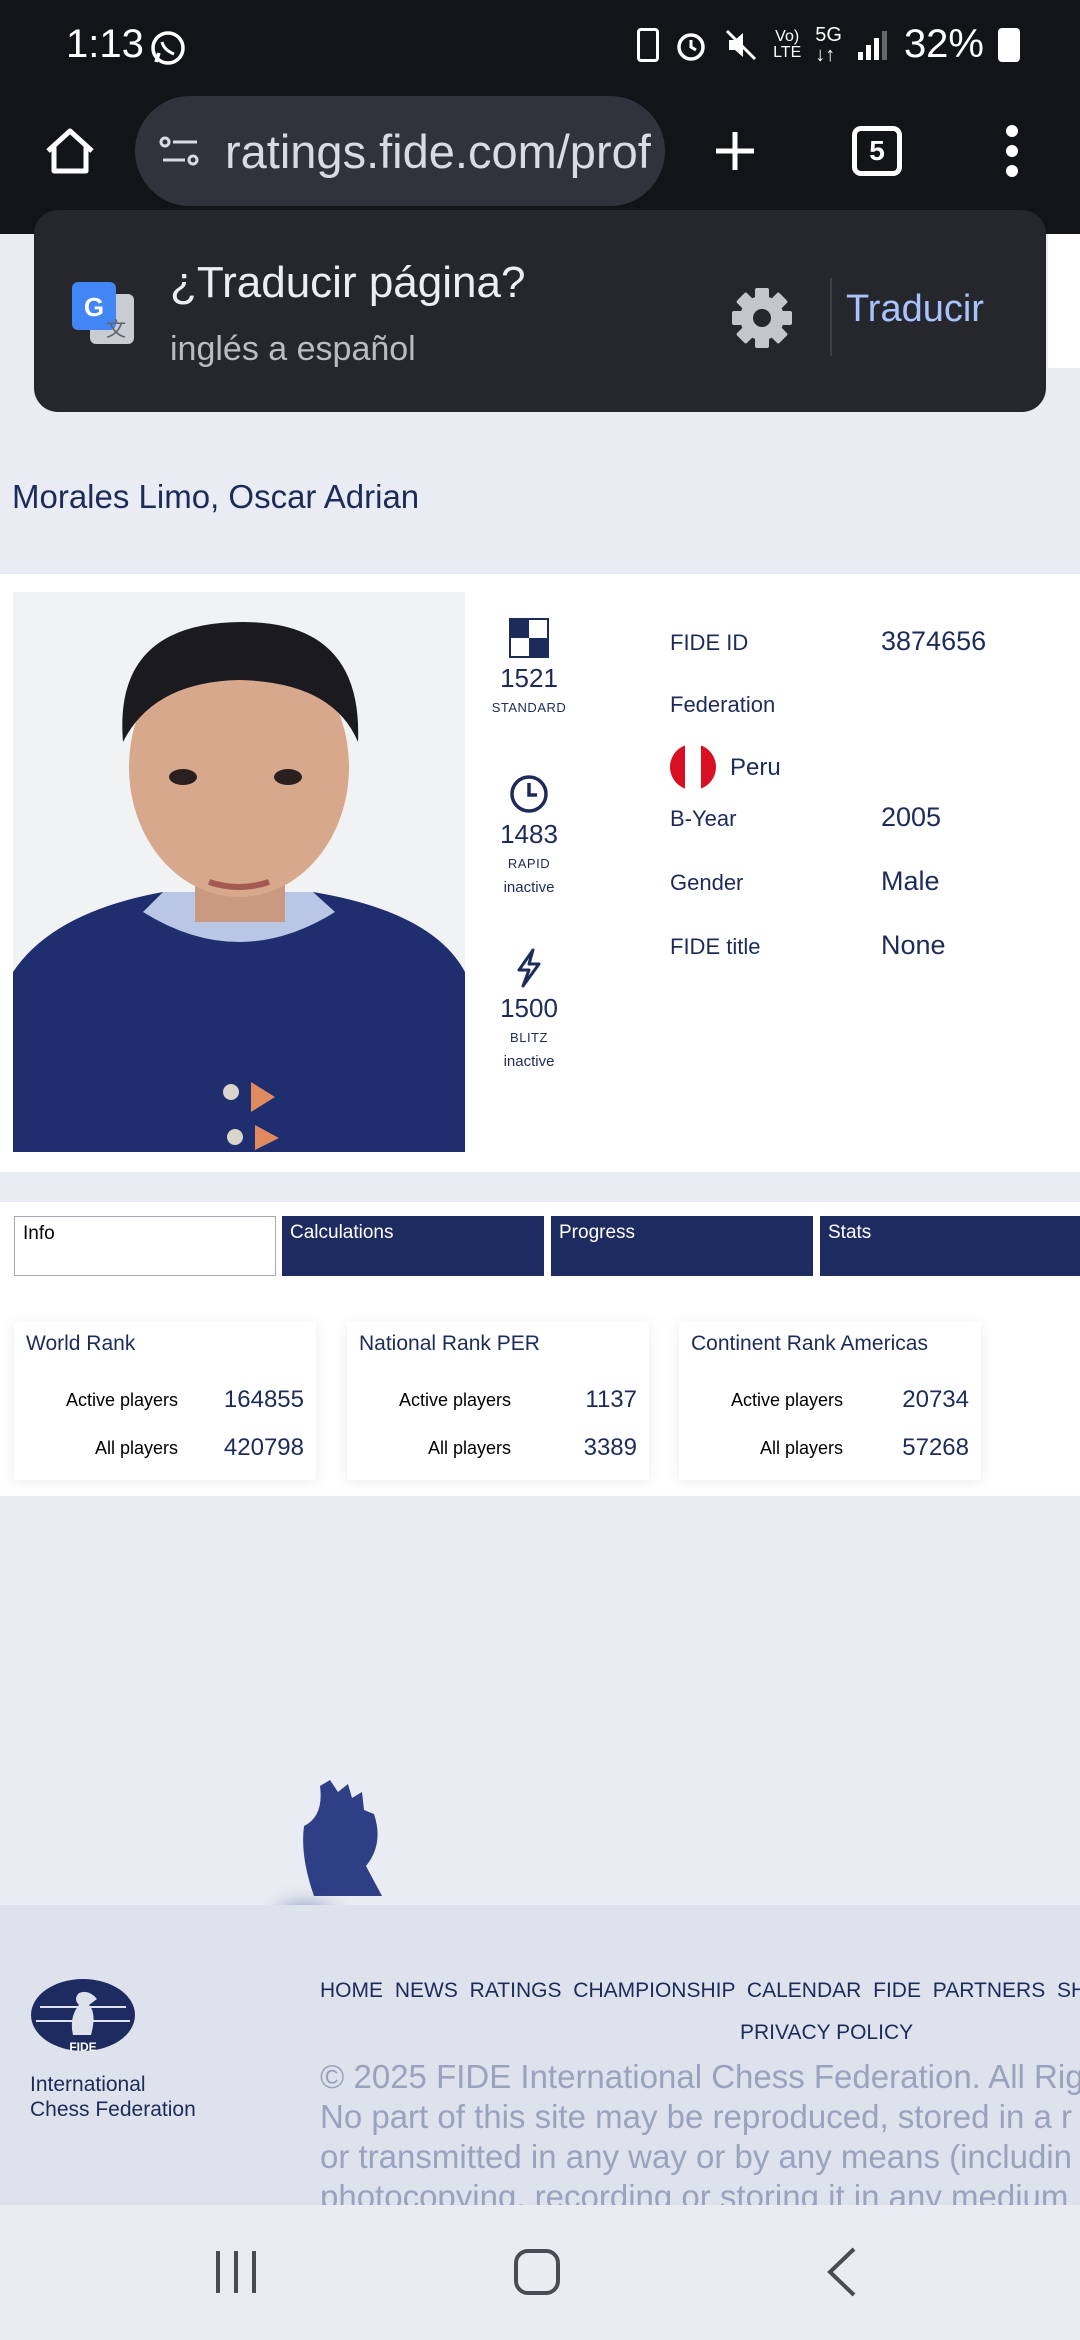 The image size is (1080, 2340). I want to click on translate-button: Traducir, so click(915, 309).